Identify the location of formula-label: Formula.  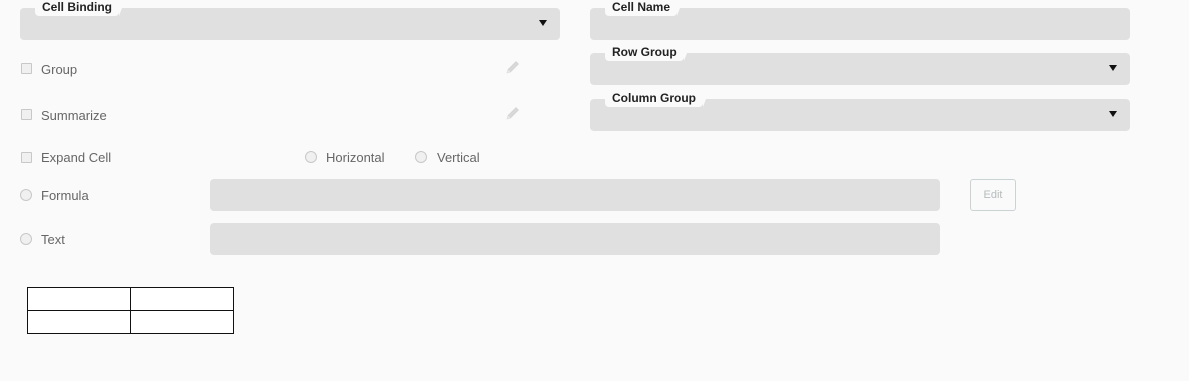
(65, 195).